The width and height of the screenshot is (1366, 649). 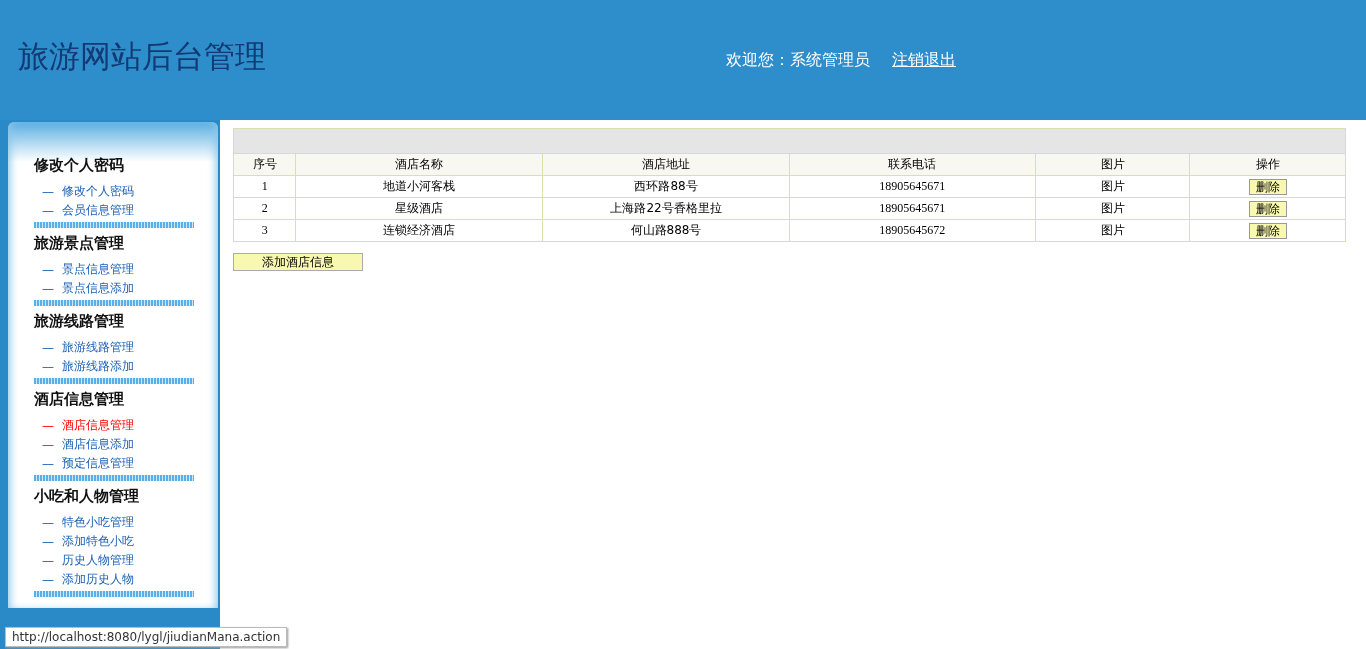 What do you see at coordinates (1112, 164) in the screenshot?
I see `column-header: 图片` at bounding box center [1112, 164].